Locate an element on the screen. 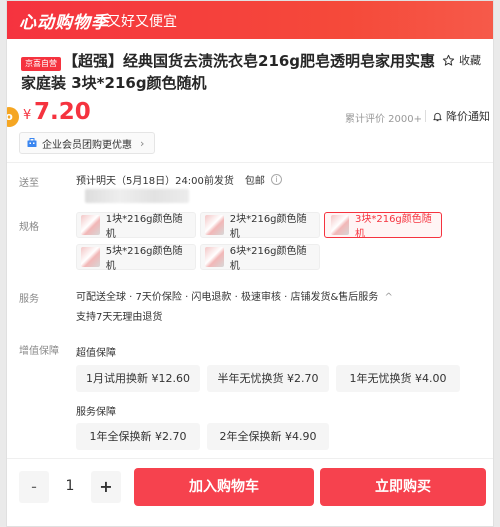 The height and width of the screenshot is (527, 500). quantity-value: 1 is located at coordinates (70, 486).